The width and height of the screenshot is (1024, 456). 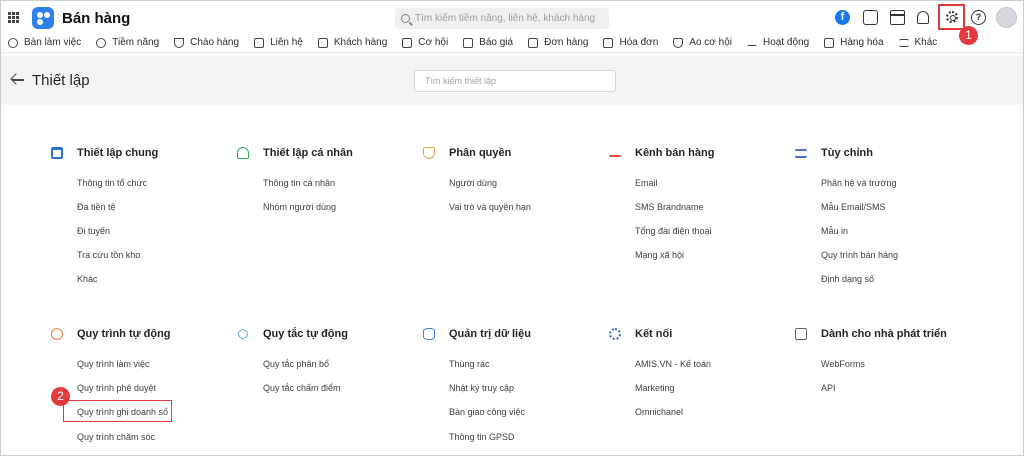 What do you see at coordinates (843, 364) in the screenshot?
I see `link-webforms: WebForms` at bounding box center [843, 364].